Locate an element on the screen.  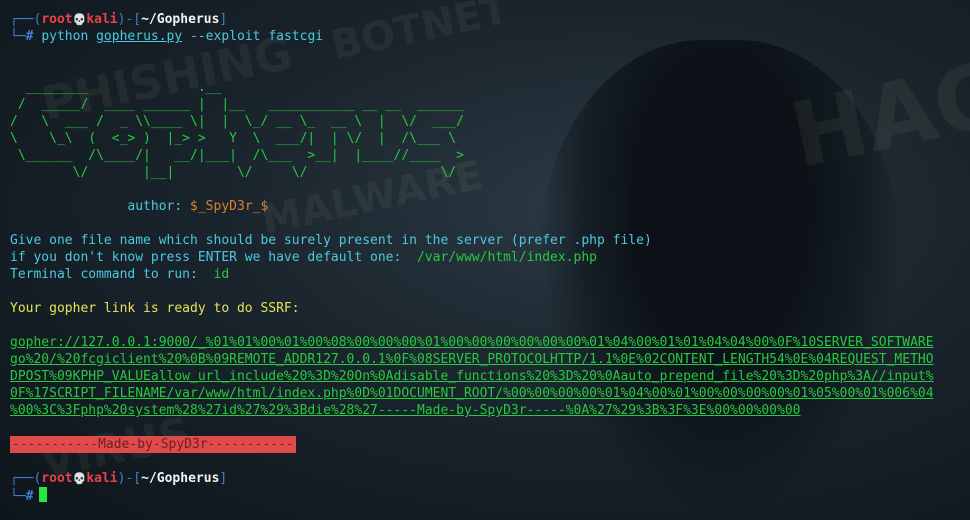
command-label: Terminal command to run: is located at coordinates (104, 274).